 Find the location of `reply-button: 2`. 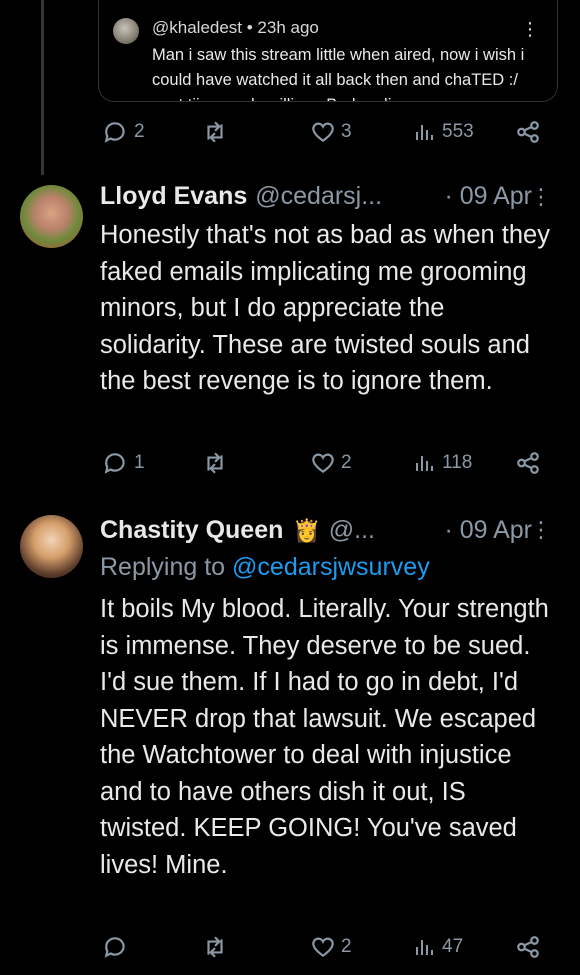

reply-button: 2 is located at coordinates (124, 132).